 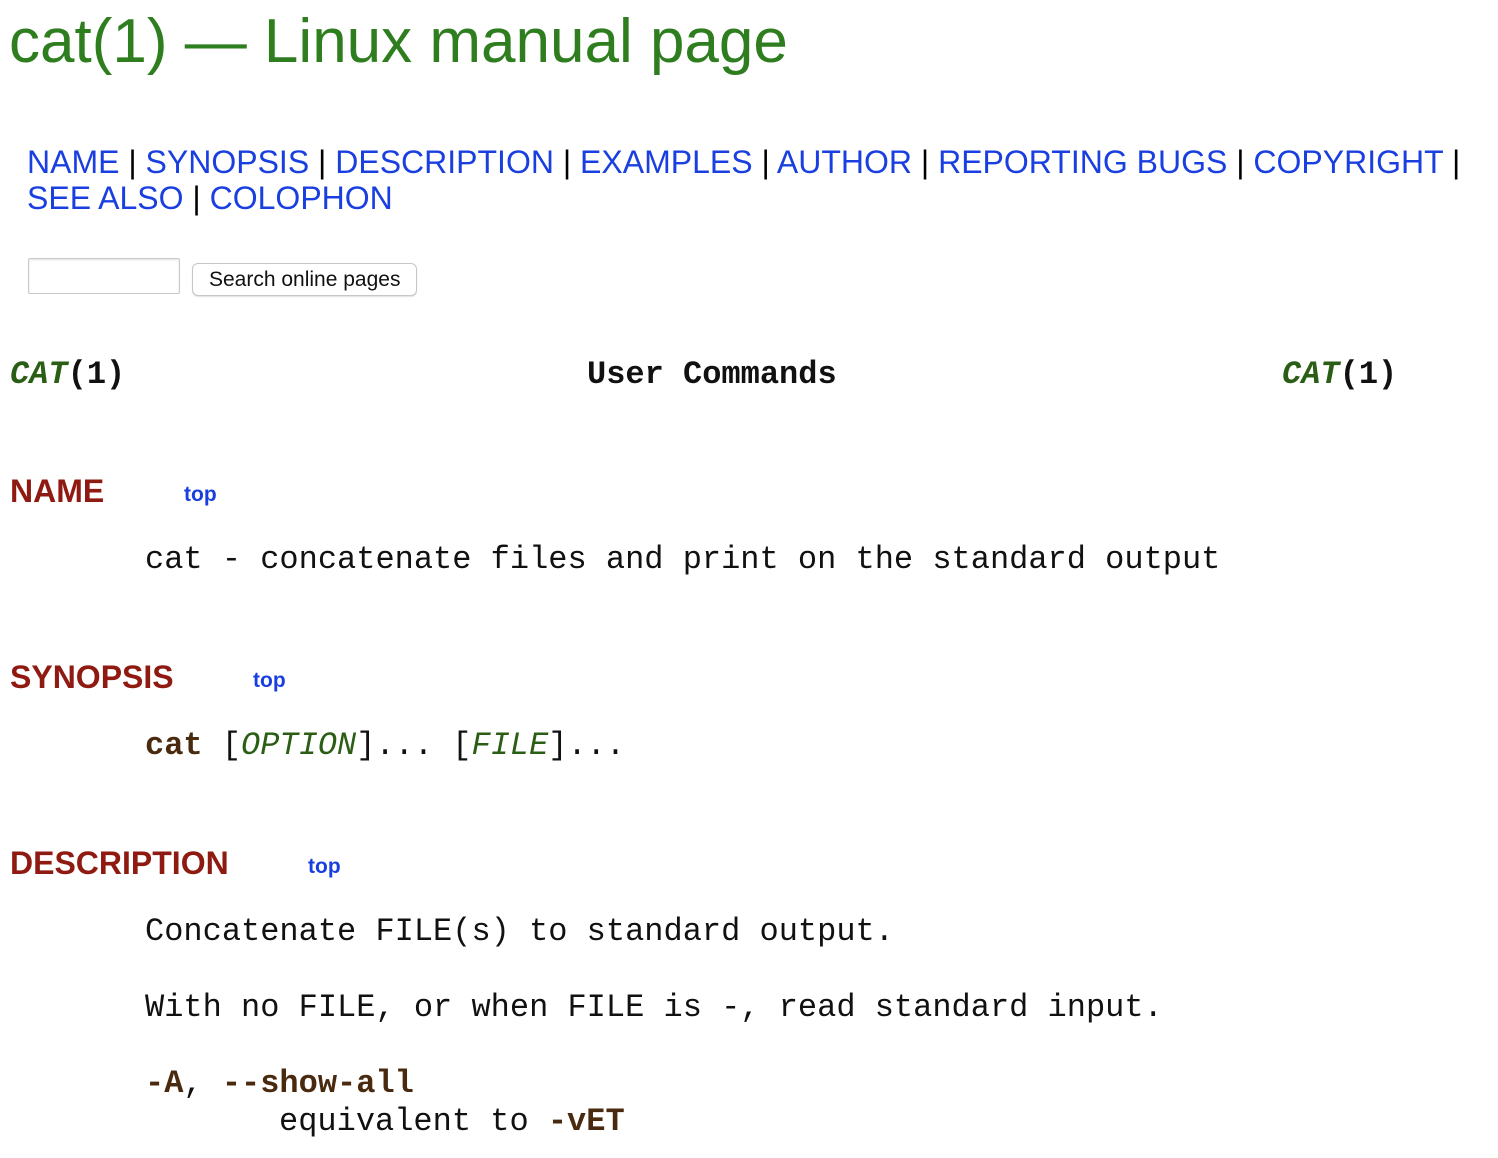 I want to click on option-short-flag: -A, so click(x=164, y=1083).